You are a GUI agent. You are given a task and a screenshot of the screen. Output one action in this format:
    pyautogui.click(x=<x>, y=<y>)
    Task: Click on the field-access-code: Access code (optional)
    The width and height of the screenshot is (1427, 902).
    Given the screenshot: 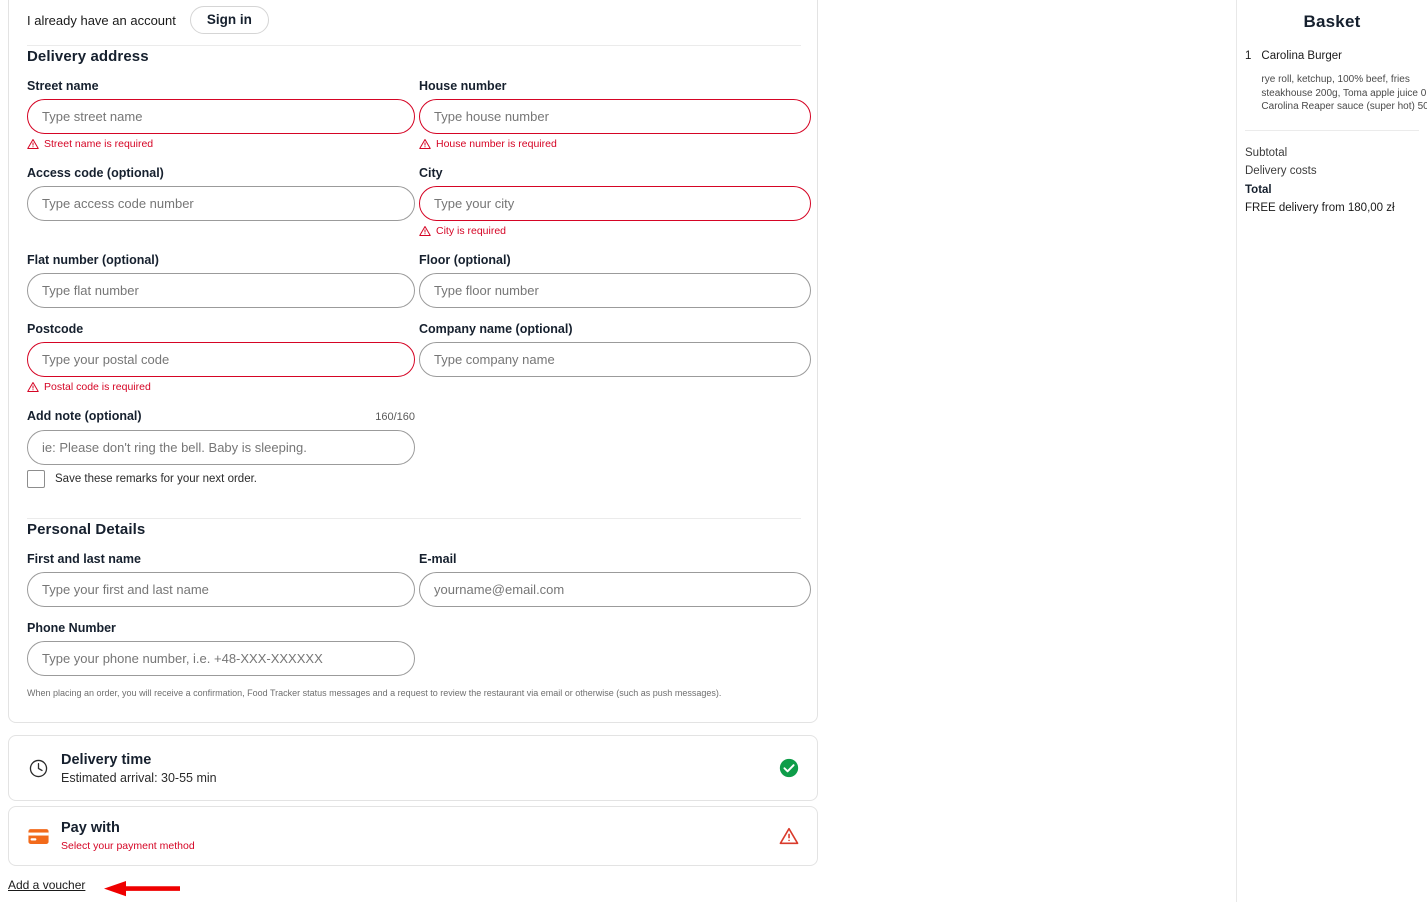 What is the action you would take?
    pyautogui.click(x=221, y=193)
    